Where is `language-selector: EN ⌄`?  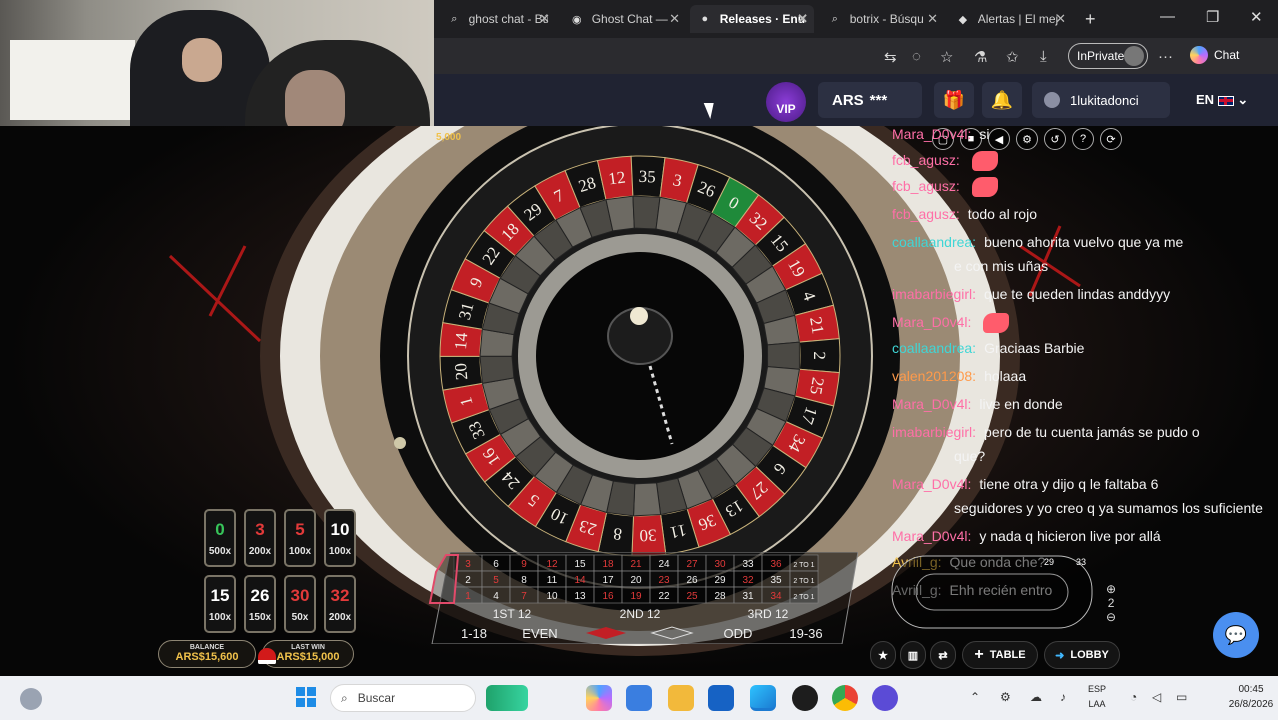 language-selector: EN ⌄ is located at coordinates (1222, 100).